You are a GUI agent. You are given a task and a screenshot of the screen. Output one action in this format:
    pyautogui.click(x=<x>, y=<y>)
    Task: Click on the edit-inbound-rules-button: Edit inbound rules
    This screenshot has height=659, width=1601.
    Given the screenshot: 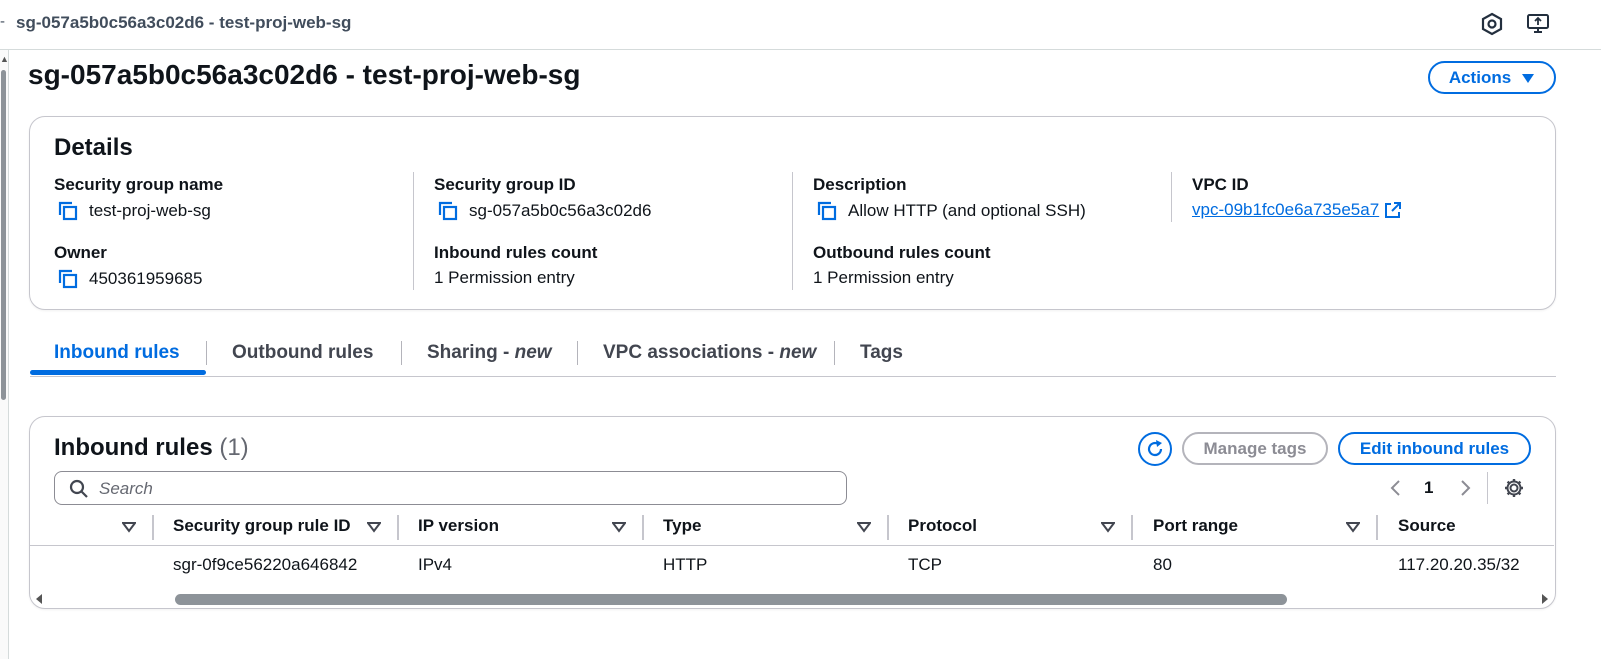 What is the action you would take?
    pyautogui.click(x=1434, y=448)
    